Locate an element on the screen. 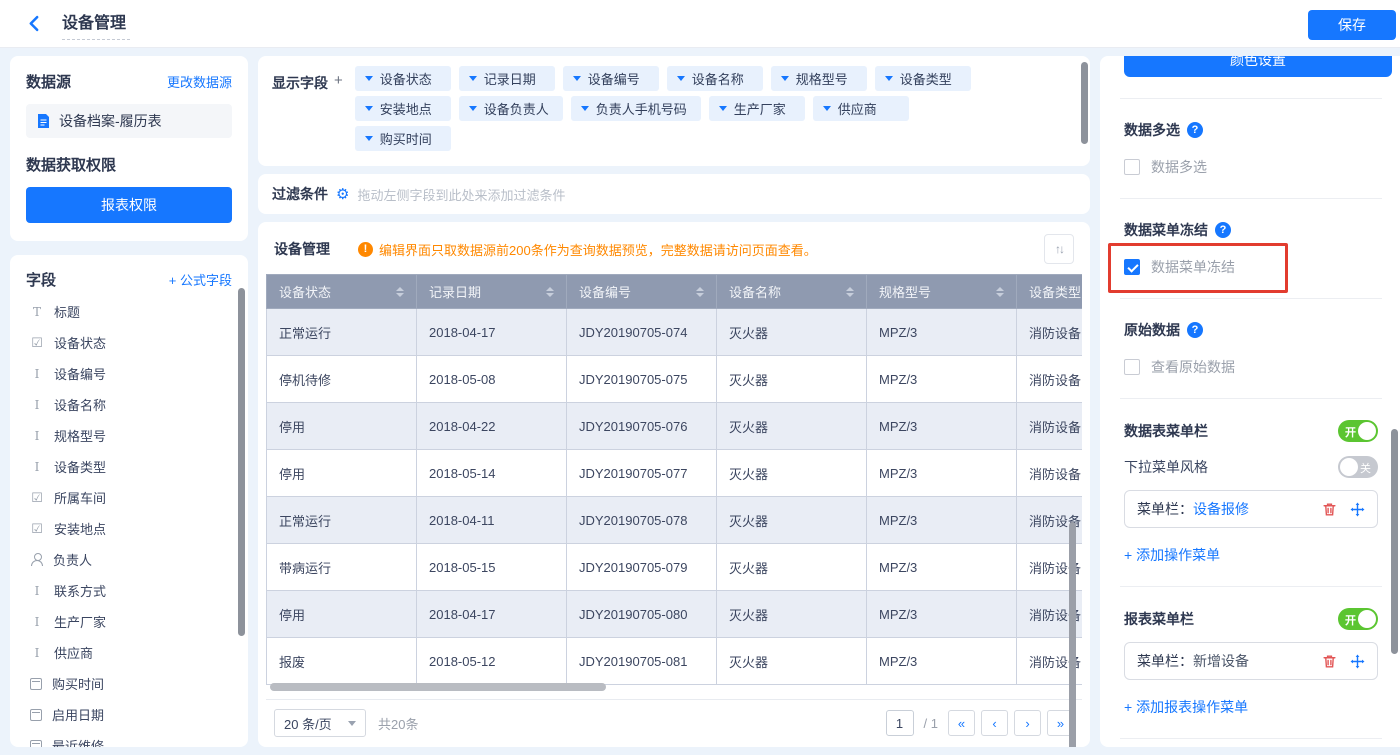 The image size is (1400, 755). field-item: I 设备编号 is located at coordinates (129, 373).